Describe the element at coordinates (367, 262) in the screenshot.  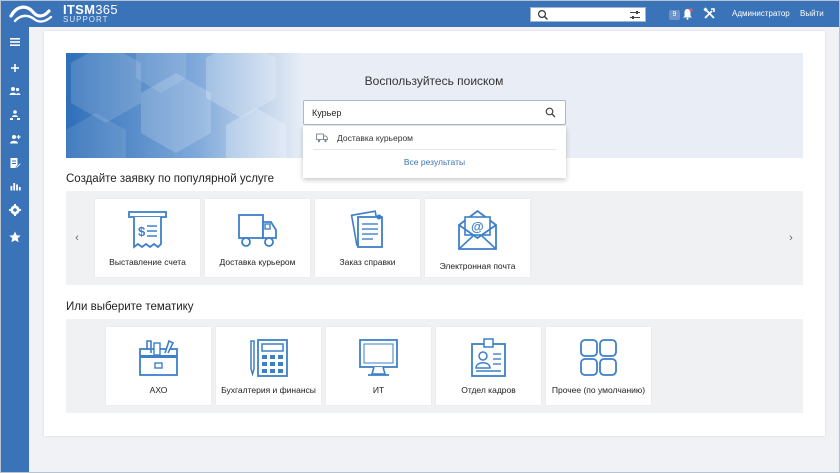
I see `service-tile-label: Заказ справки` at that location.